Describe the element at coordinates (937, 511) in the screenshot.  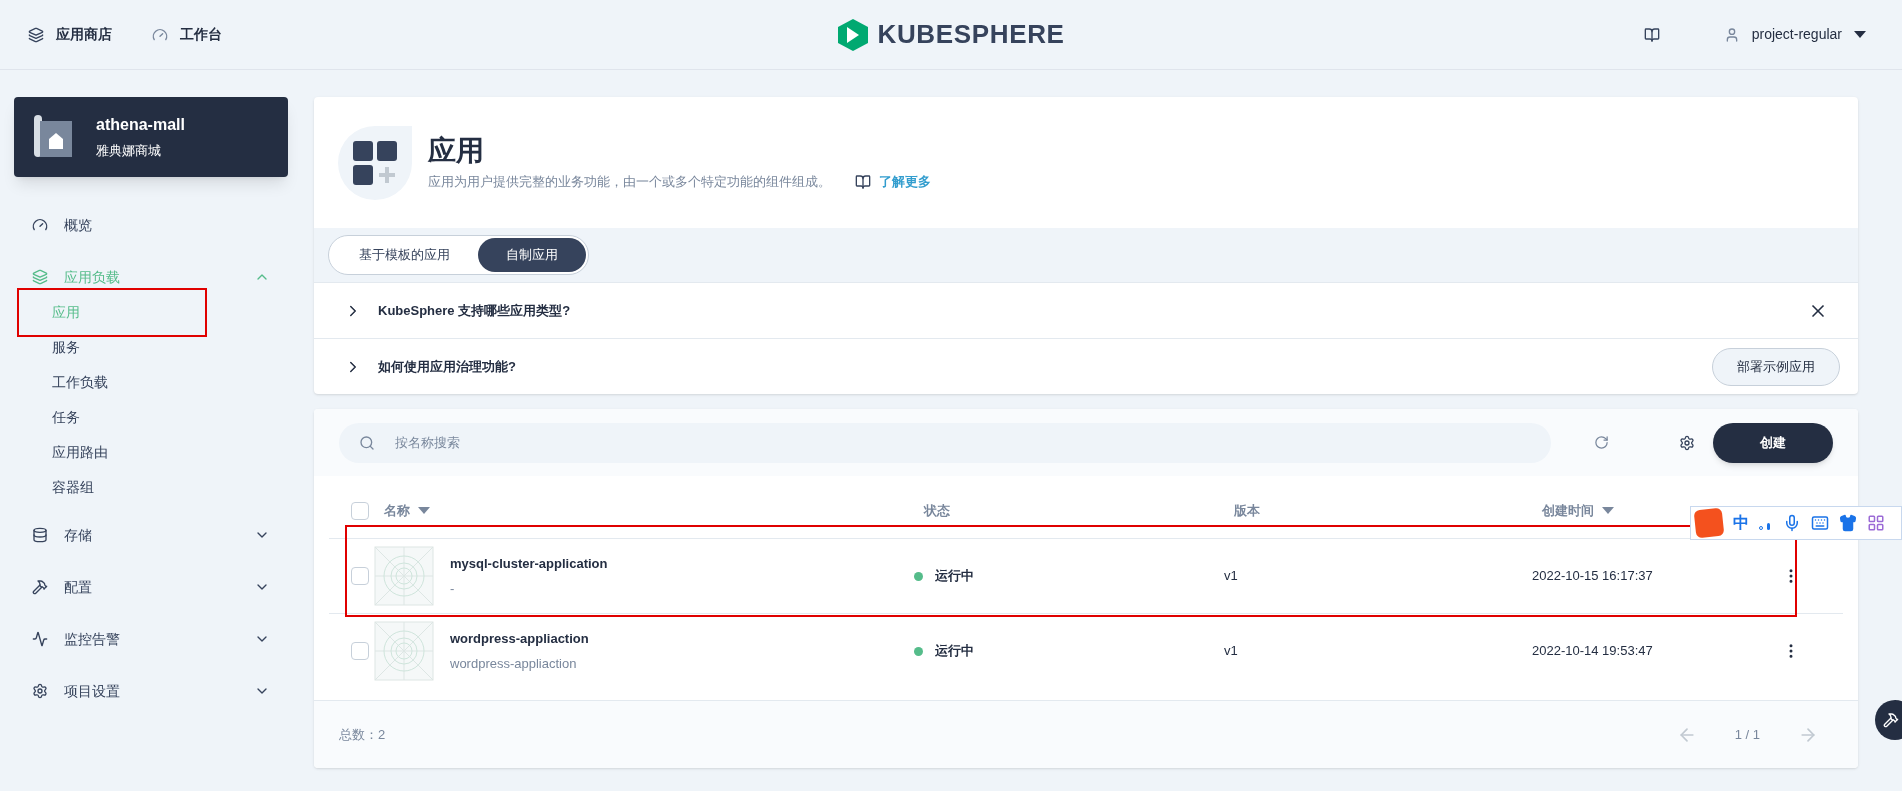
I see `column-header: 状态` at that location.